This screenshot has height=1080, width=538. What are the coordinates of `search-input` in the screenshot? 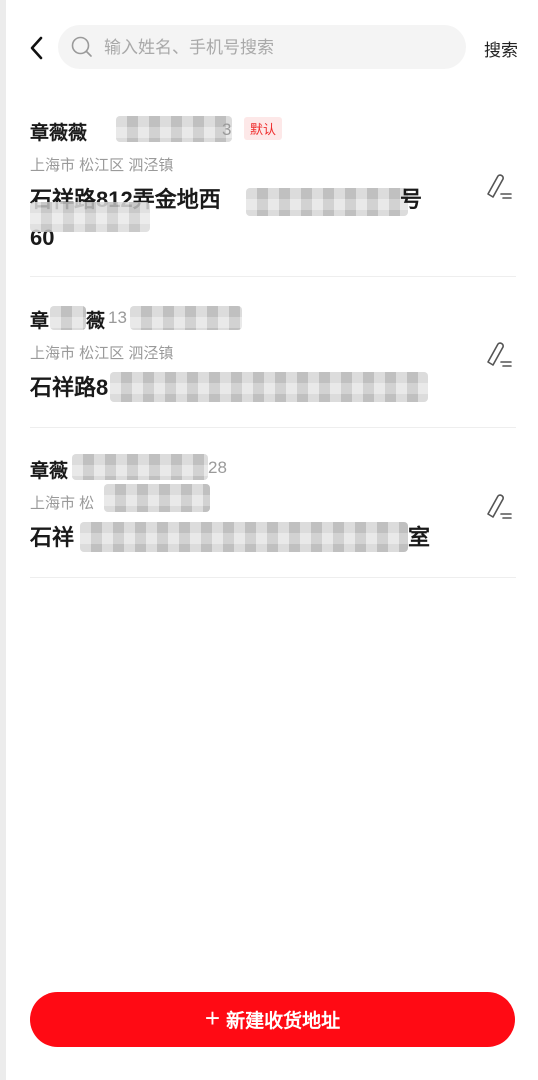 It's located at (279, 48).